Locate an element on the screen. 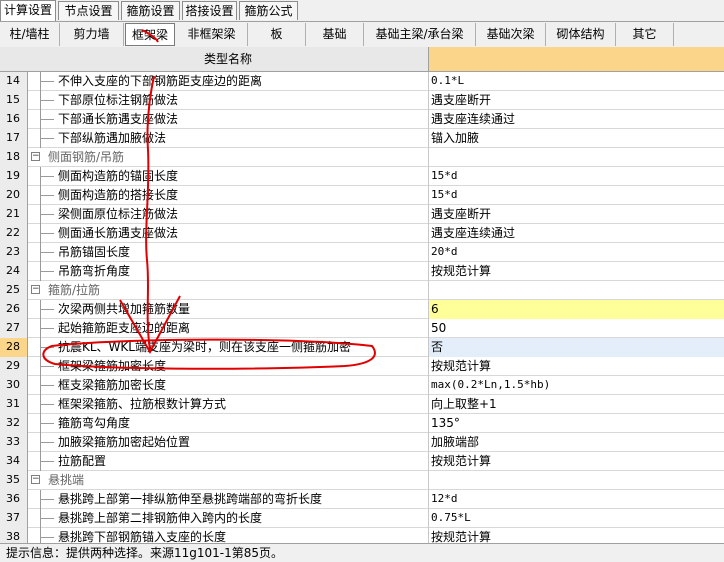 The width and height of the screenshot is (724, 562). table-row: 19 侧面构造筋的锚固长度 15*d is located at coordinates (362, 176).